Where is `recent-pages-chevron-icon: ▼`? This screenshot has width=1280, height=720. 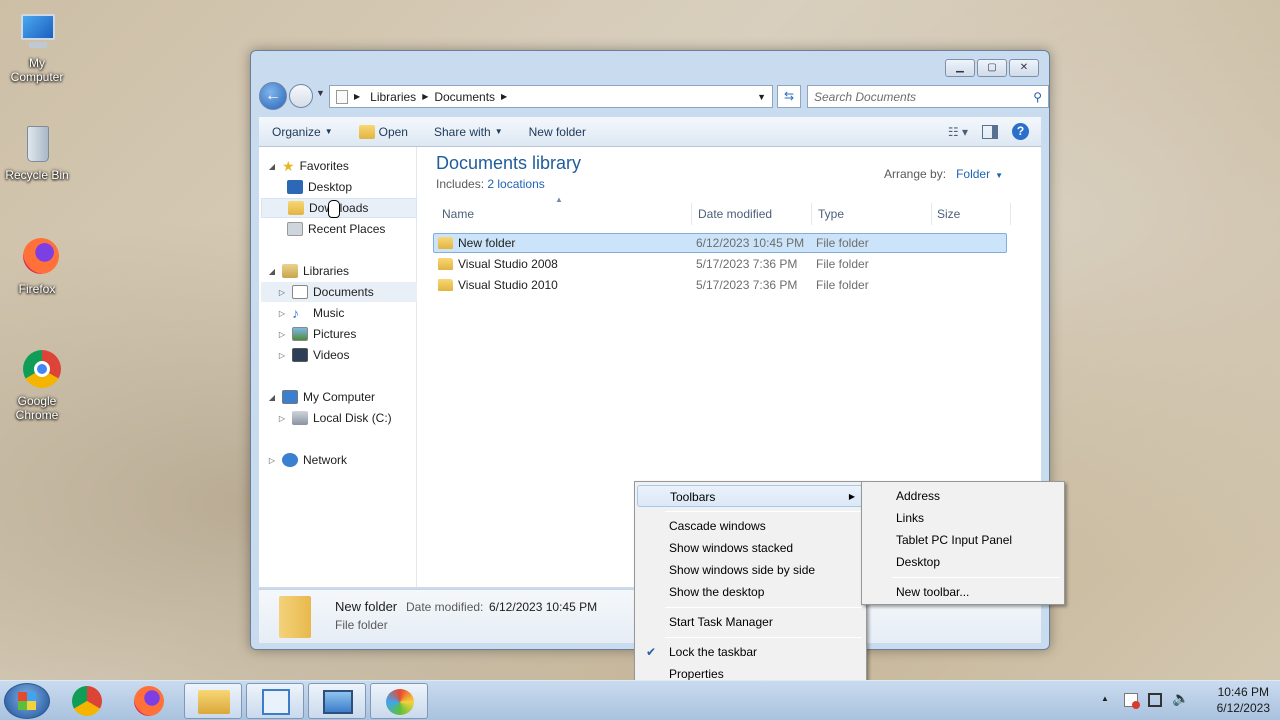
recent-pages-chevron-icon: ▼ is located at coordinates (320, 93).